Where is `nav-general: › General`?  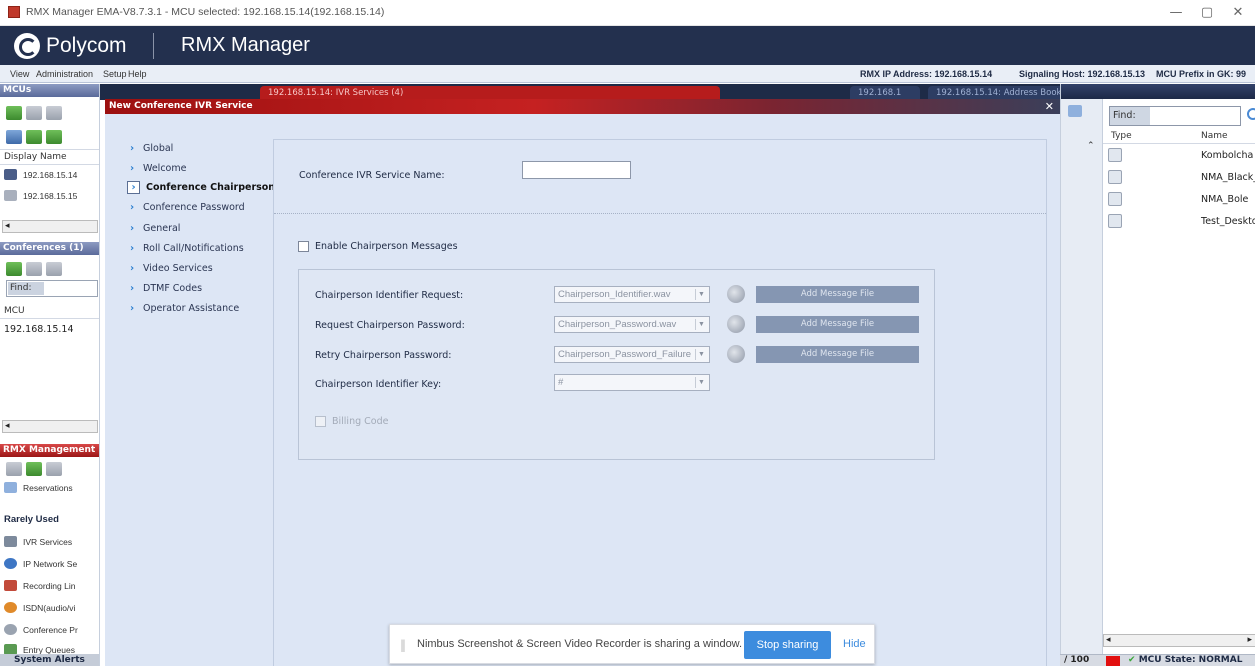
nav-general: › General is located at coordinates (154, 228).